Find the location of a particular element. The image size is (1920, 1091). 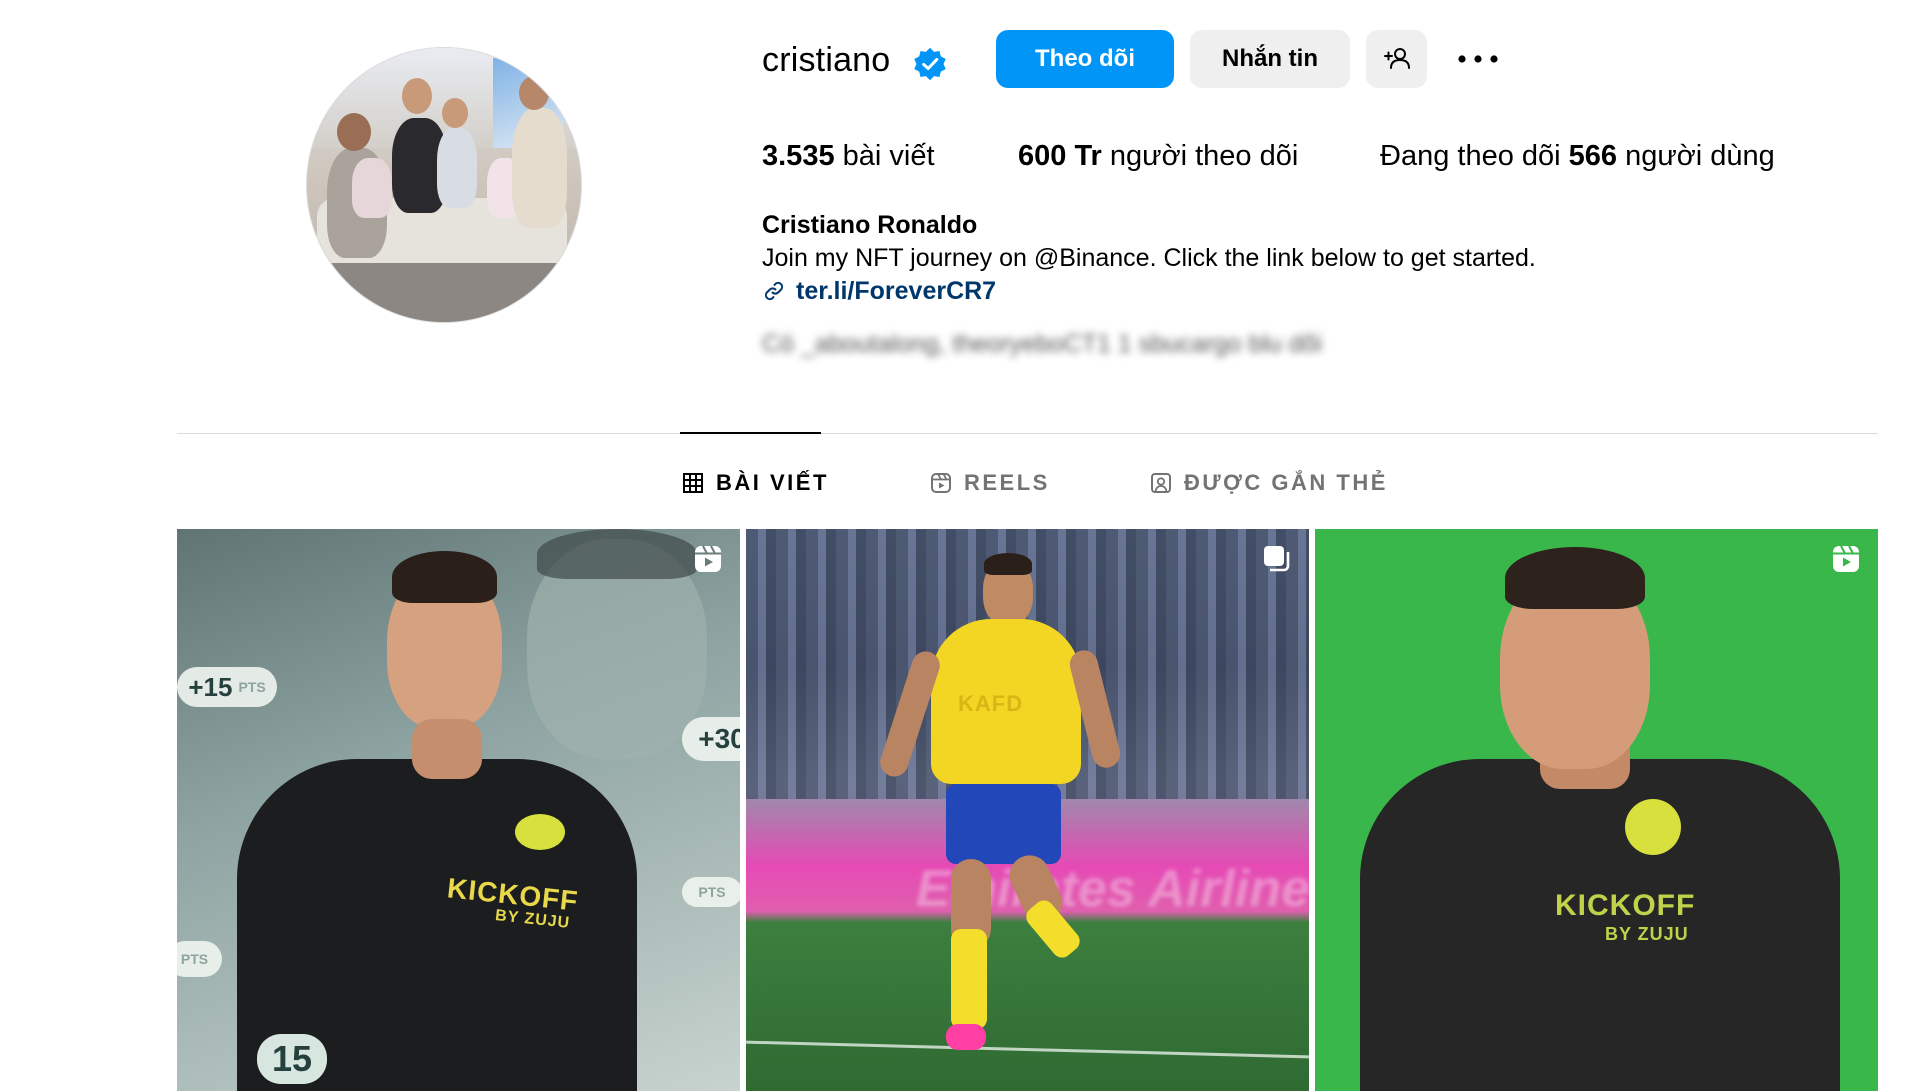

stat-followers: 600 Tr người theo dõi is located at coordinates (1158, 156).